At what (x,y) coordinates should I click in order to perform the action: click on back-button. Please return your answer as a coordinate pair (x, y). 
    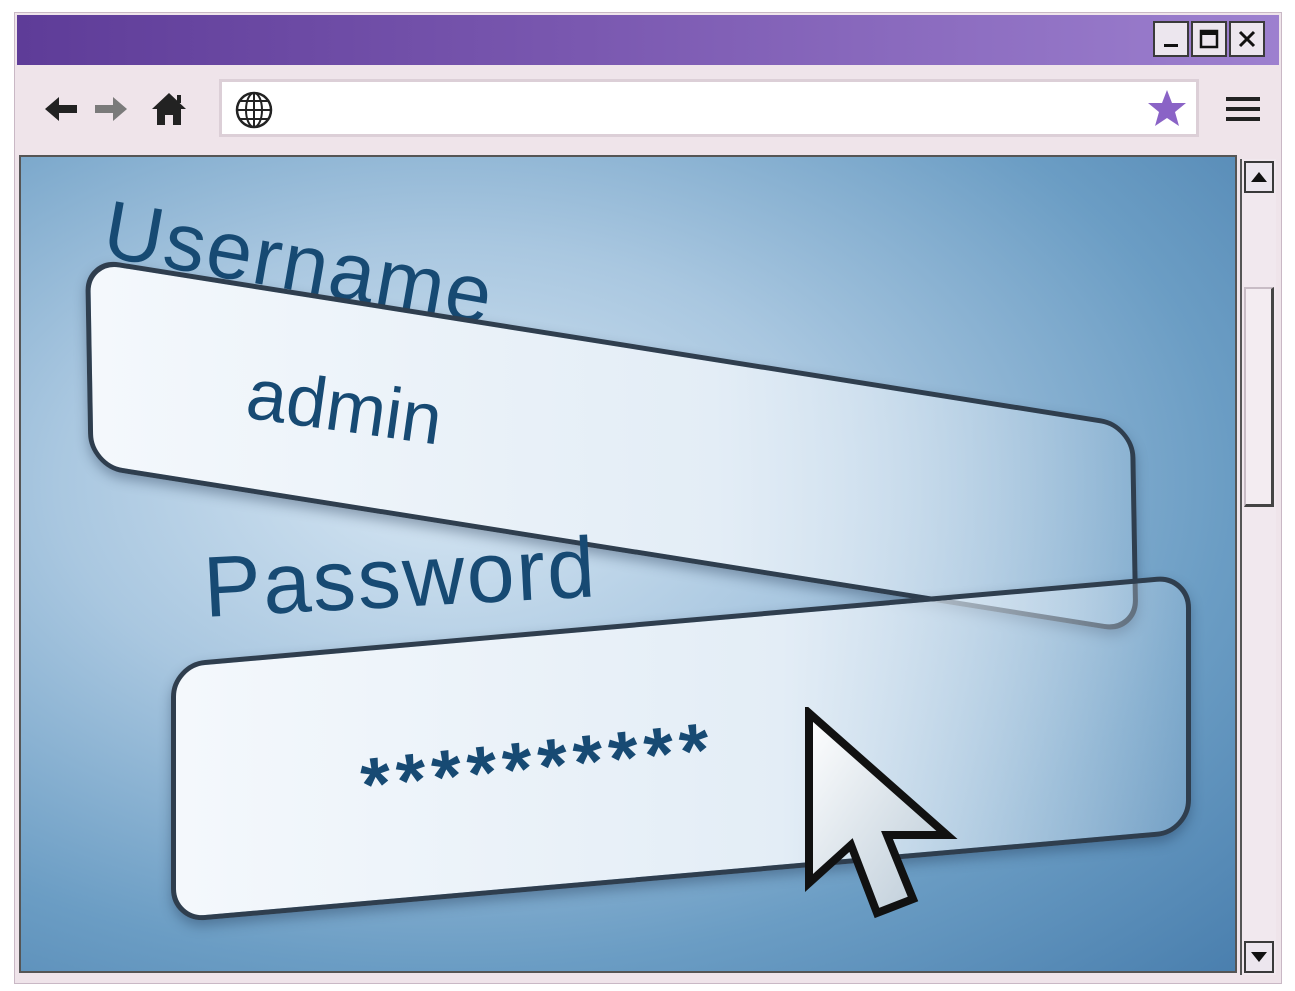
    Looking at the image, I should click on (61, 109).